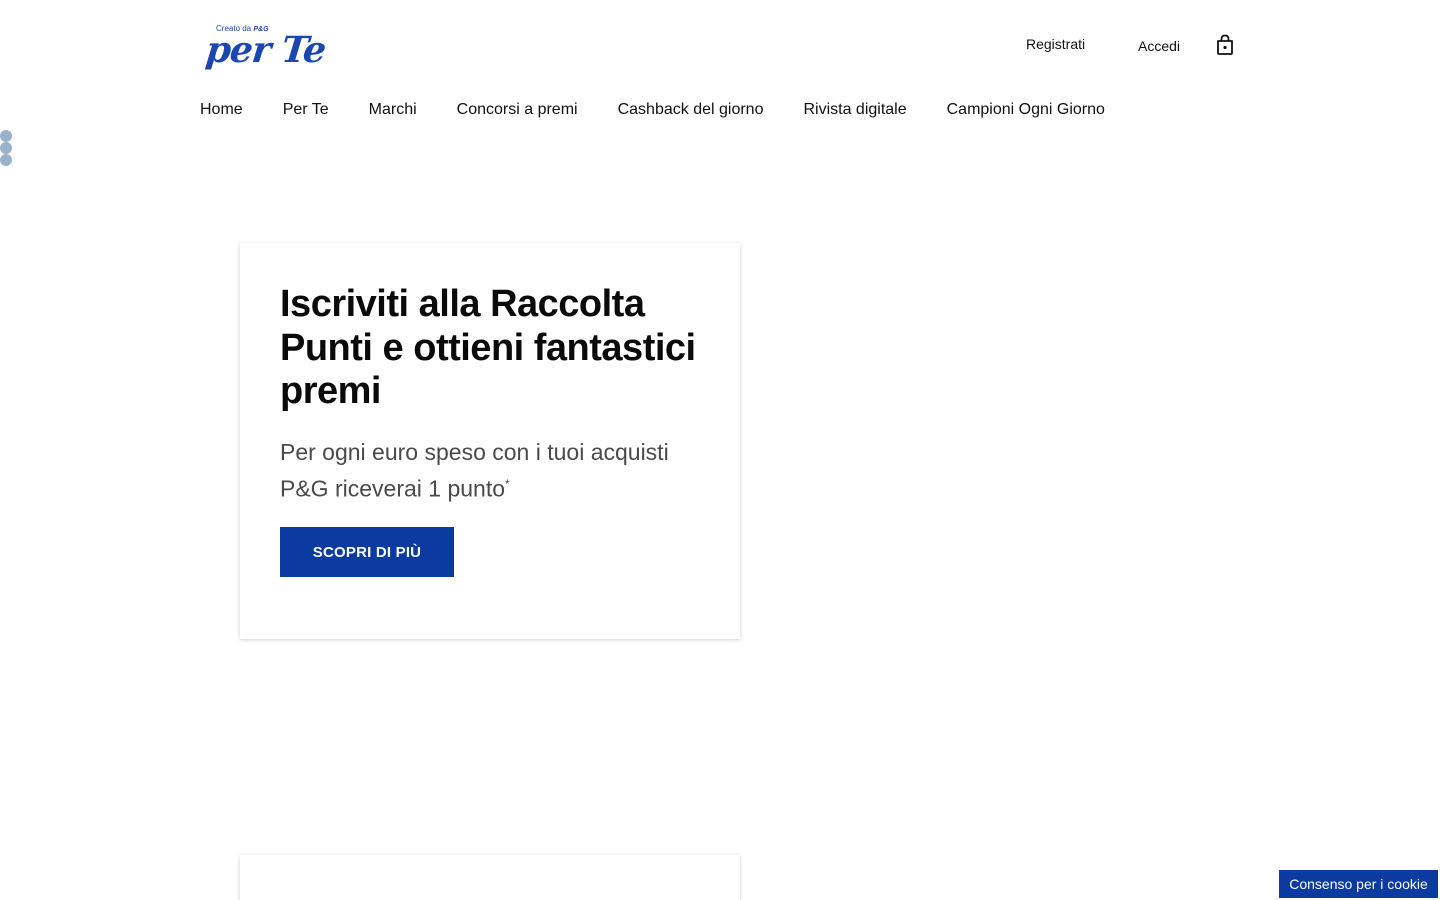 The height and width of the screenshot is (900, 1440). What do you see at coordinates (1225, 45) in the screenshot?
I see `shopping-bag-icon` at bounding box center [1225, 45].